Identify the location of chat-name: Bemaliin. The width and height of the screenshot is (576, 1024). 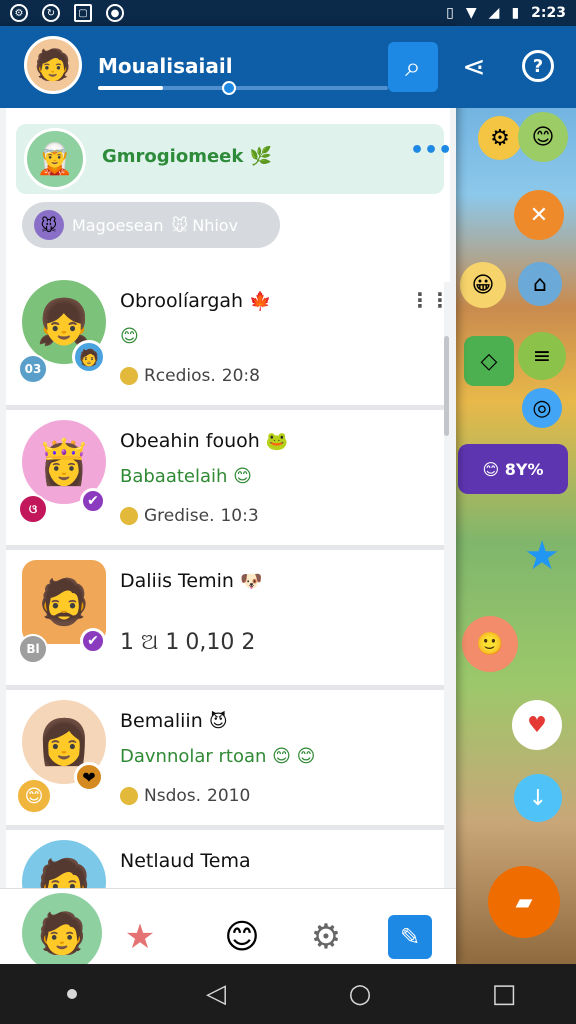
(161, 721).